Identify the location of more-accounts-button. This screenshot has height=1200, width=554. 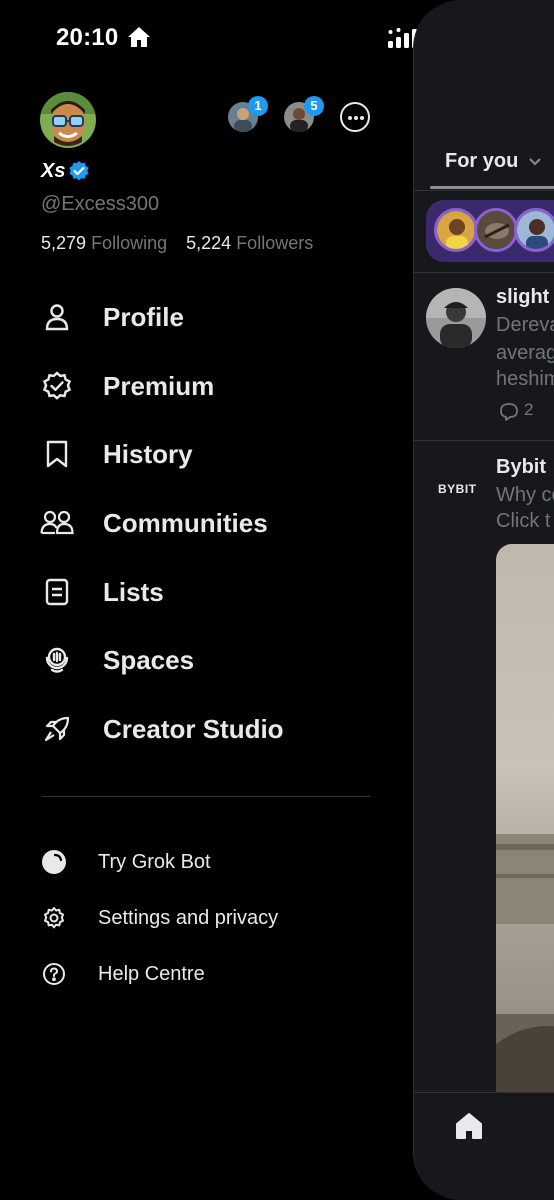
(355, 117).